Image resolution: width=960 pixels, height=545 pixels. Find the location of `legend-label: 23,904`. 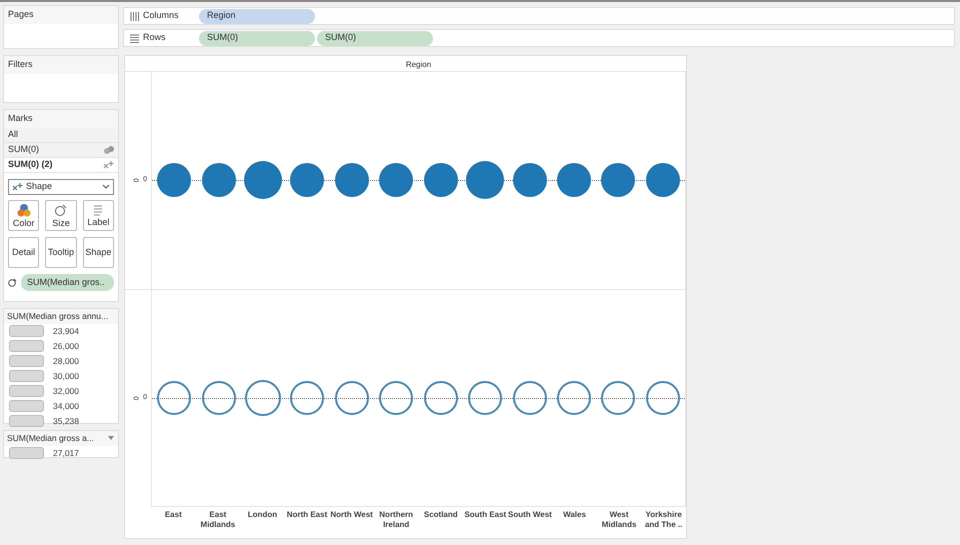

legend-label: 23,904 is located at coordinates (66, 331).